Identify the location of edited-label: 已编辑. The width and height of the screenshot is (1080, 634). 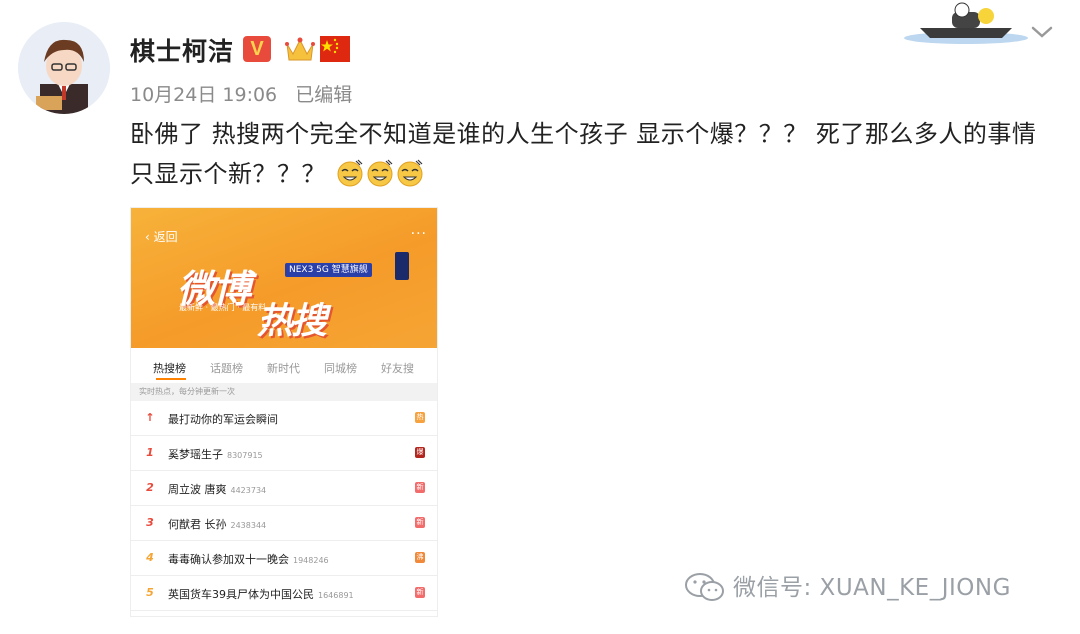
(323, 95).